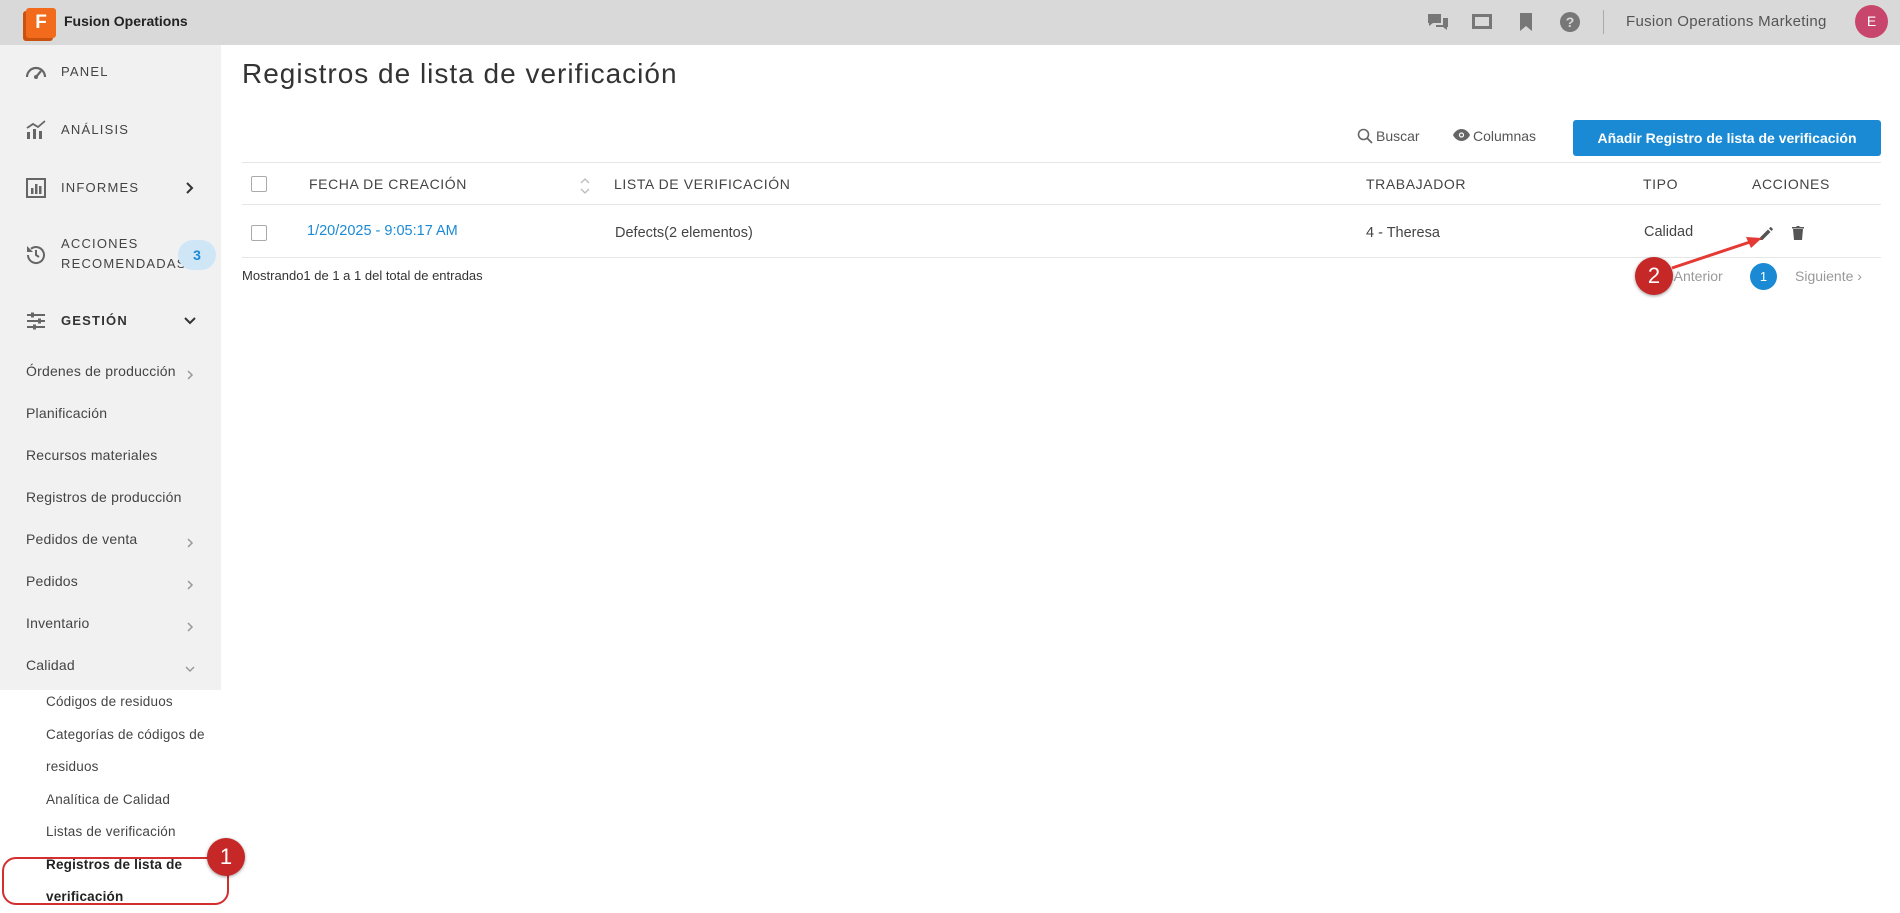 The width and height of the screenshot is (1900, 913). Describe the element at coordinates (41, 23) in the screenshot. I see `app-logo: F` at that location.